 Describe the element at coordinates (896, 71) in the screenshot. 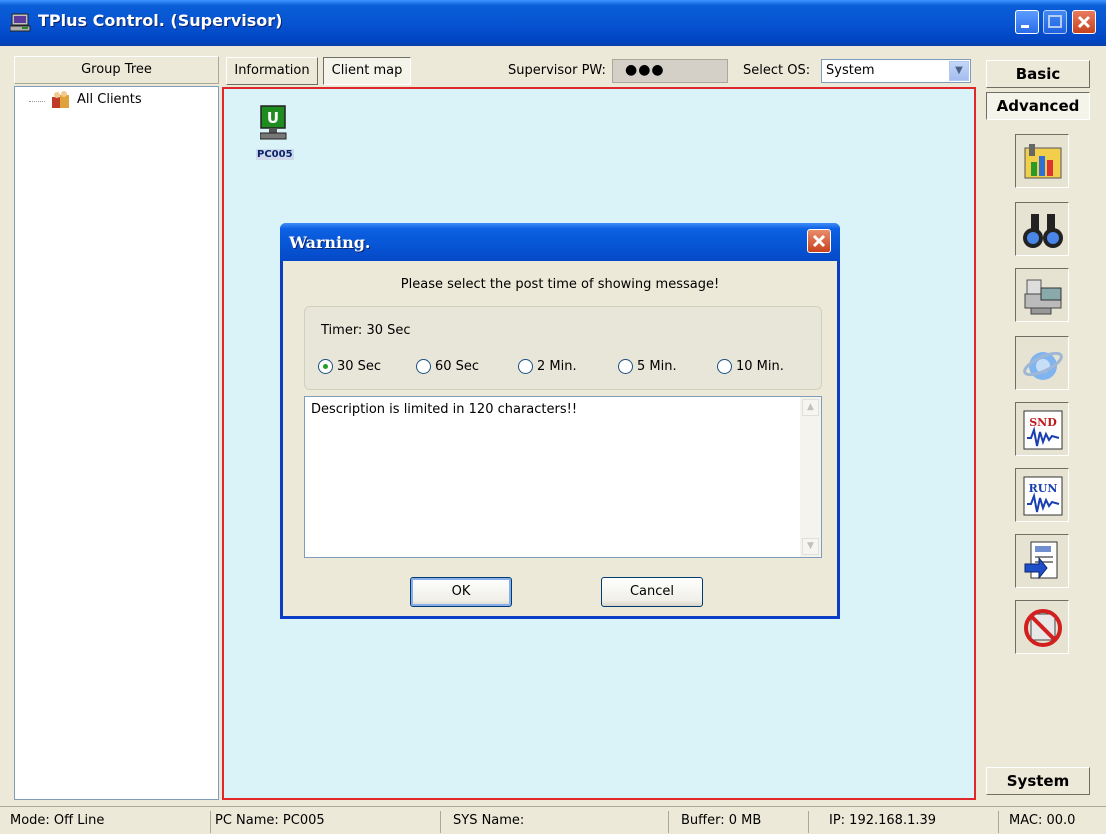

I see `select-os-dropdown: System ▼` at that location.